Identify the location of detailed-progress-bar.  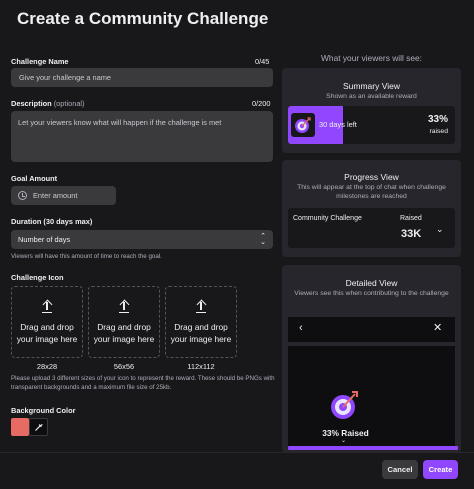
(373, 448).